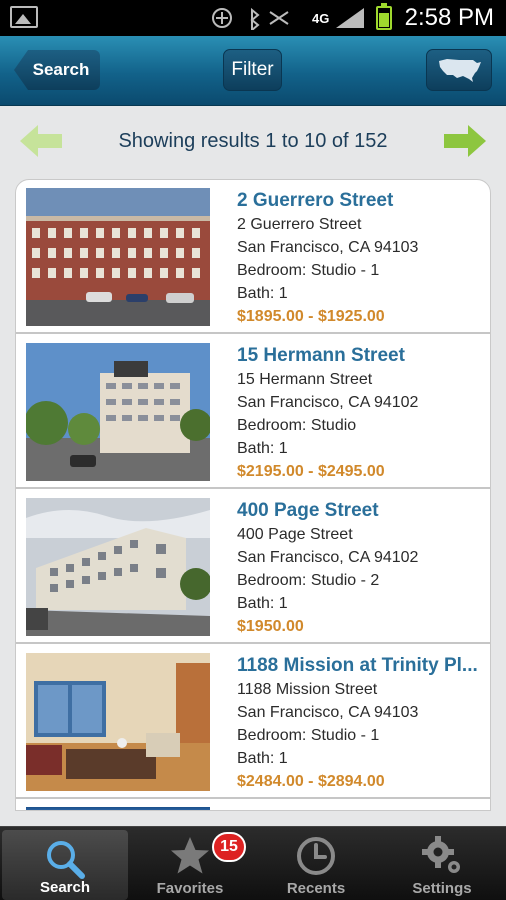 The image size is (506, 900). I want to click on next-listing-photo-peek, so click(118, 808).